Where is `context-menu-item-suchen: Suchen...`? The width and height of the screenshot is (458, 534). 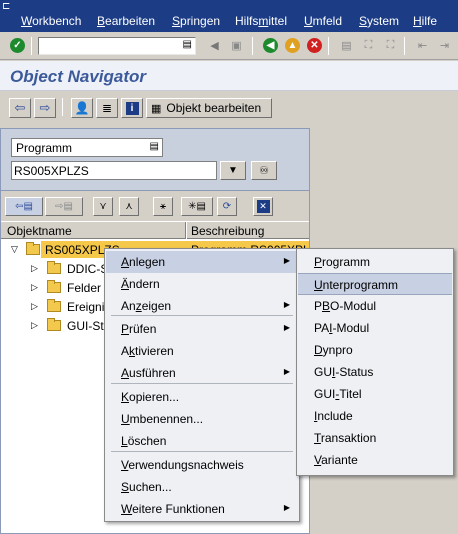 context-menu-item-suchen: Suchen... is located at coordinates (202, 487).